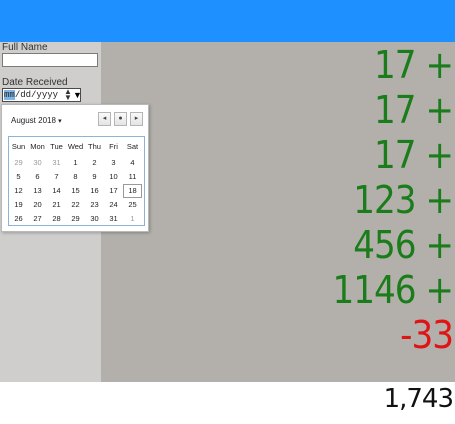 This screenshot has height=424, width=455. Describe the element at coordinates (75, 146) in the screenshot. I see `weekday-header: Wed` at that location.